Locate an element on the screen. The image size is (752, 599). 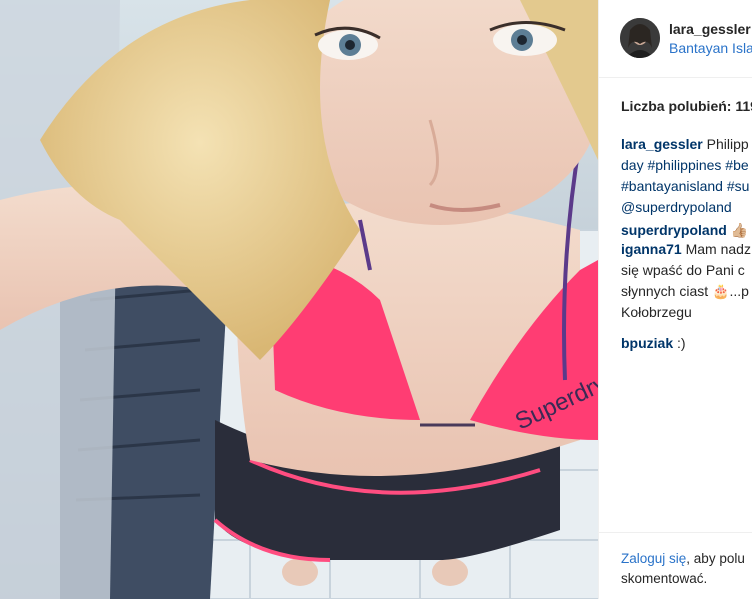
avatar-image is located at coordinates (640, 38).